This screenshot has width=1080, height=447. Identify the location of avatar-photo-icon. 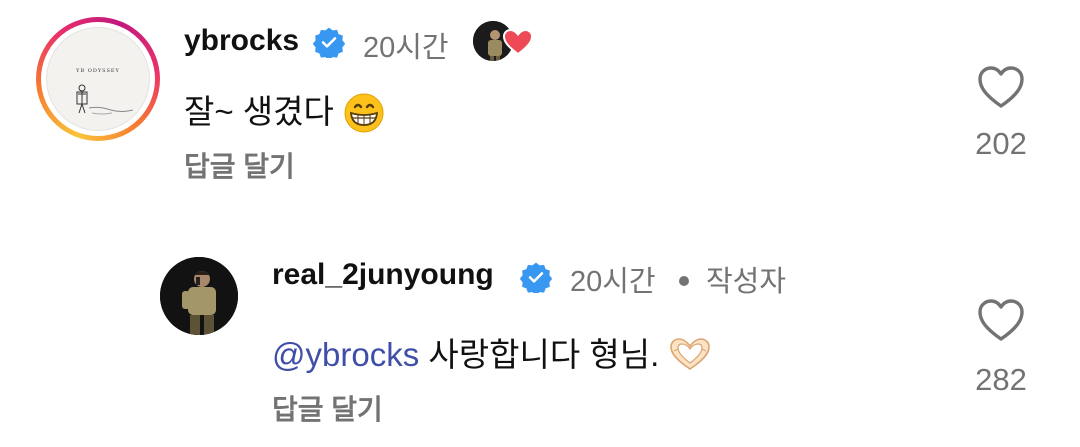
(199, 296).